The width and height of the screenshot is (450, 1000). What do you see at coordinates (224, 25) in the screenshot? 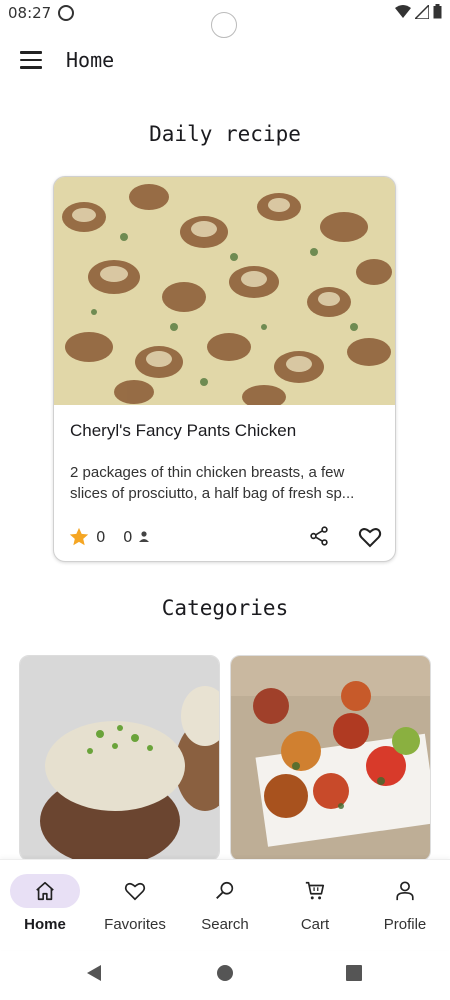
I see `front-camera-cutout` at bounding box center [224, 25].